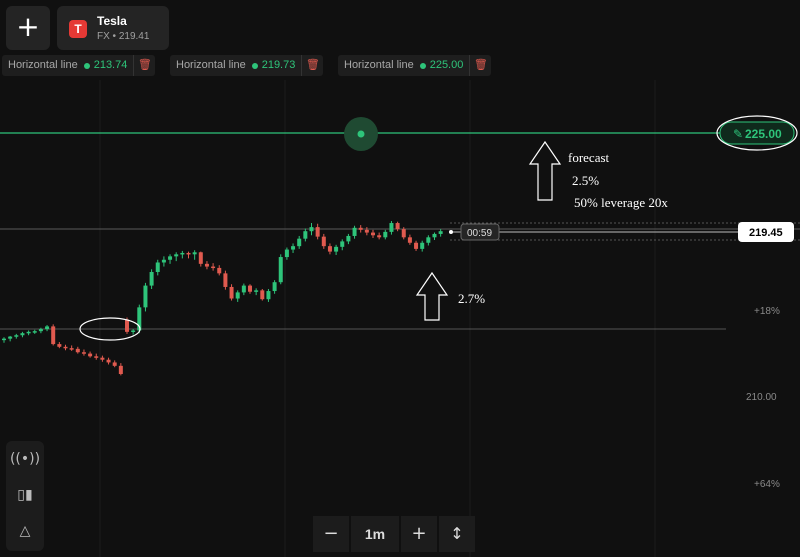 The image size is (800, 557). I want to click on timeframe-bar: − 1m + ↕, so click(394, 534).